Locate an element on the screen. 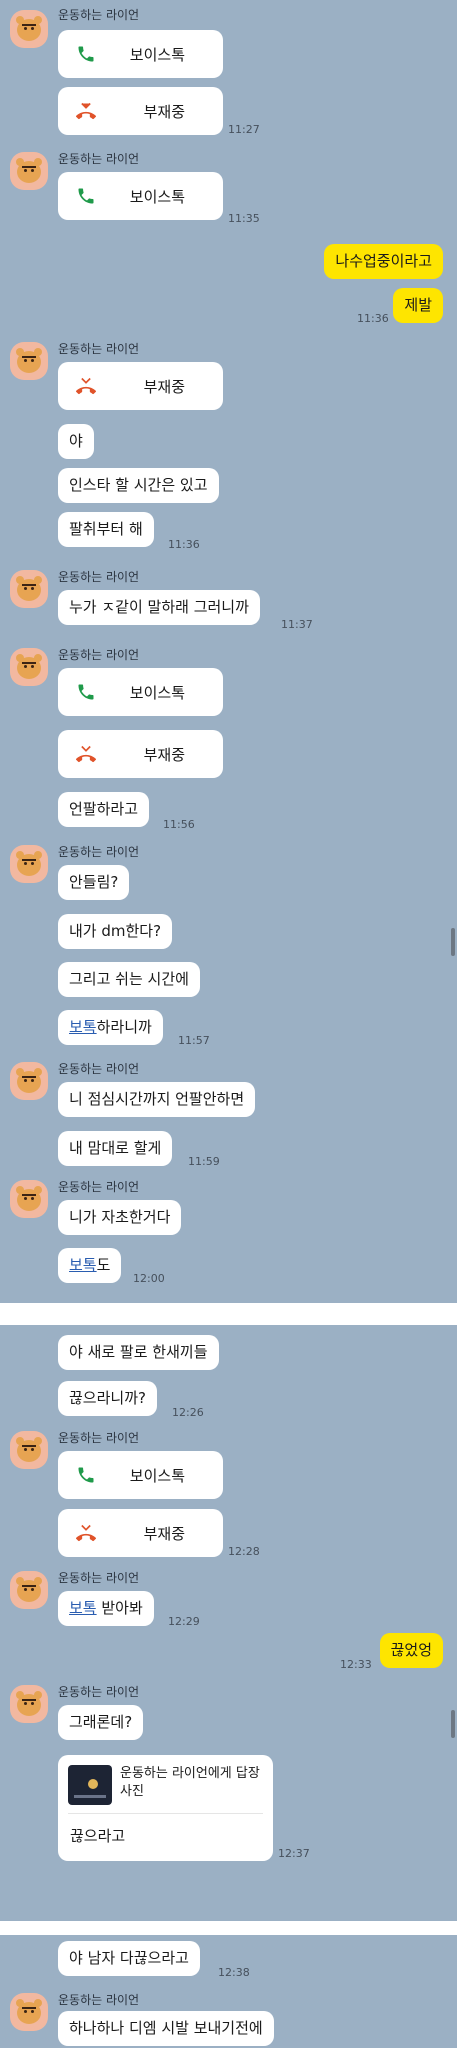 This screenshot has width=457, height=2048. photo-thumbnail is located at coordinates (90, 1785).